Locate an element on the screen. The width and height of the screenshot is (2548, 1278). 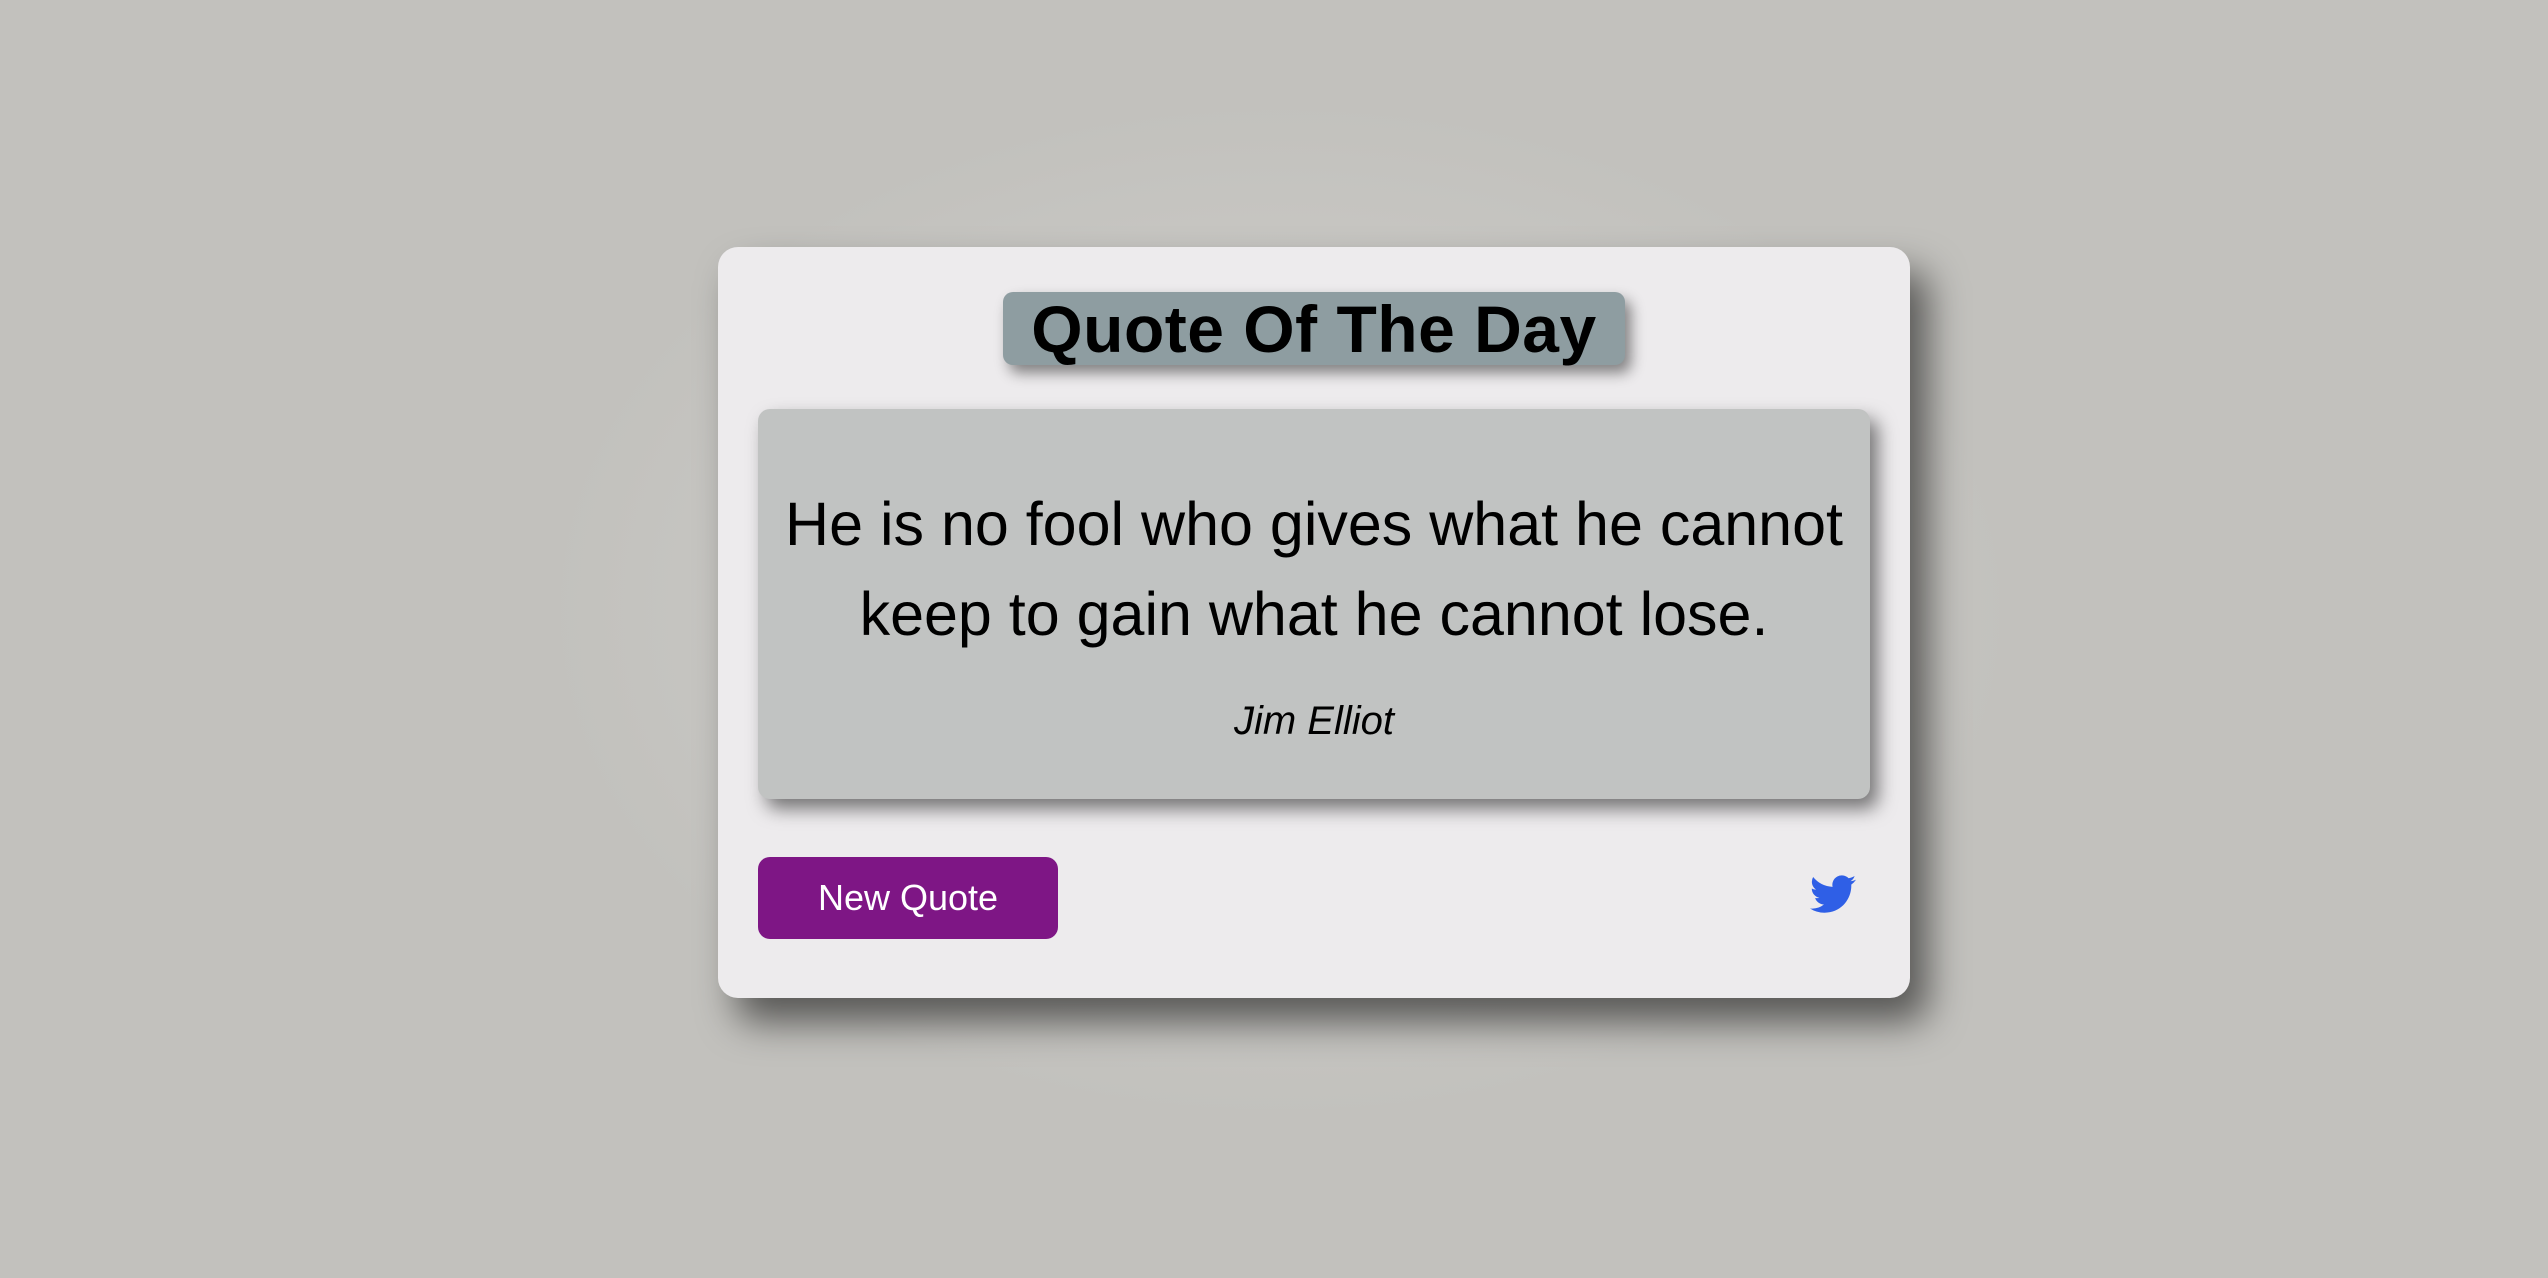
page-title: Quote Of The Day is located at coordinates (1314, 328).